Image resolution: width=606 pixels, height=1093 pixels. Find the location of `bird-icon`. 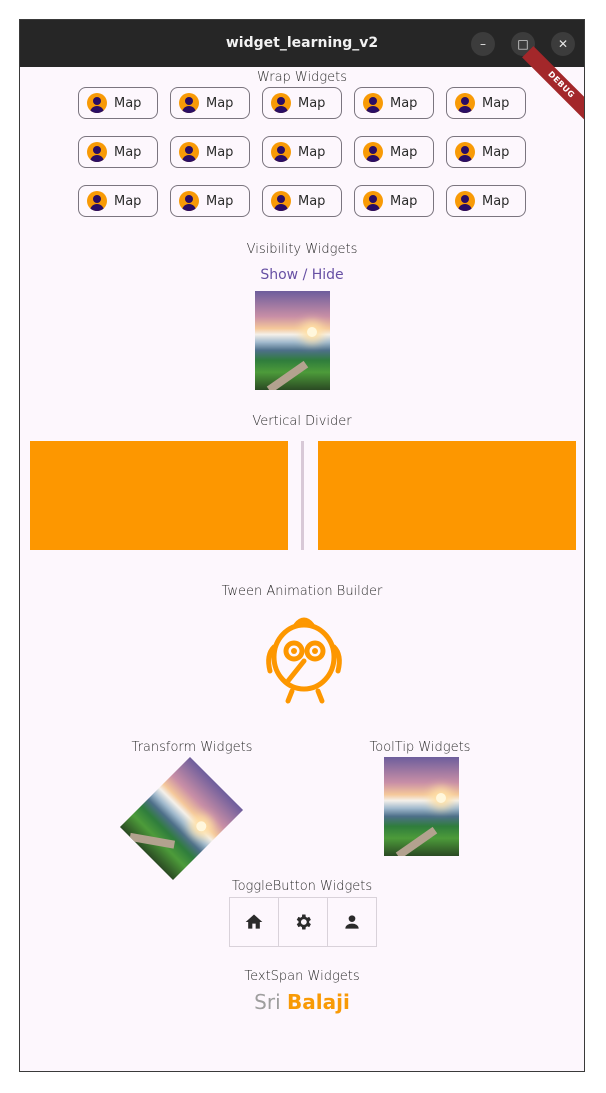

bird-icon is located at coordinates (304, 660).